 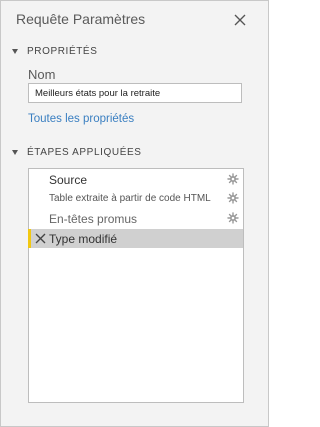 I want to click on delete-x-icon, so click(x=40, y=238).